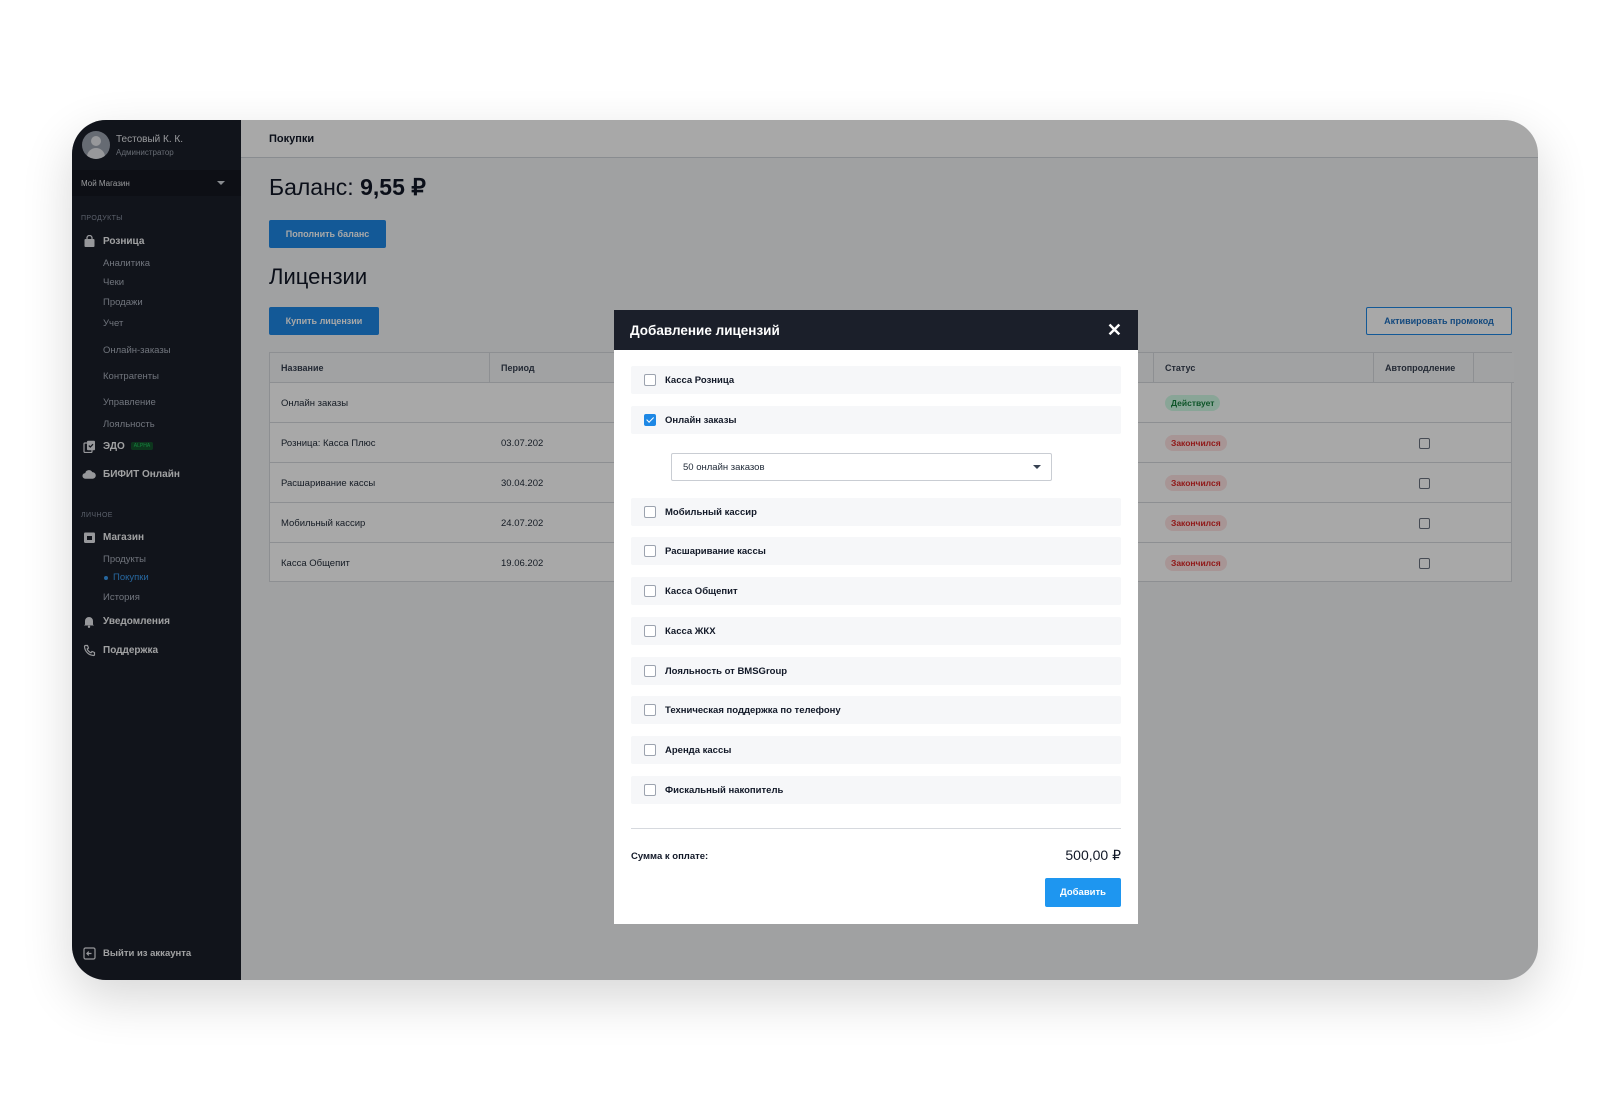 This screenshot has width=1608, height=1098. Describe the element at coordinates (876, 512) in the screenshot. I see `license-option-mobile-cashier: Мобильный кассир` at that location.